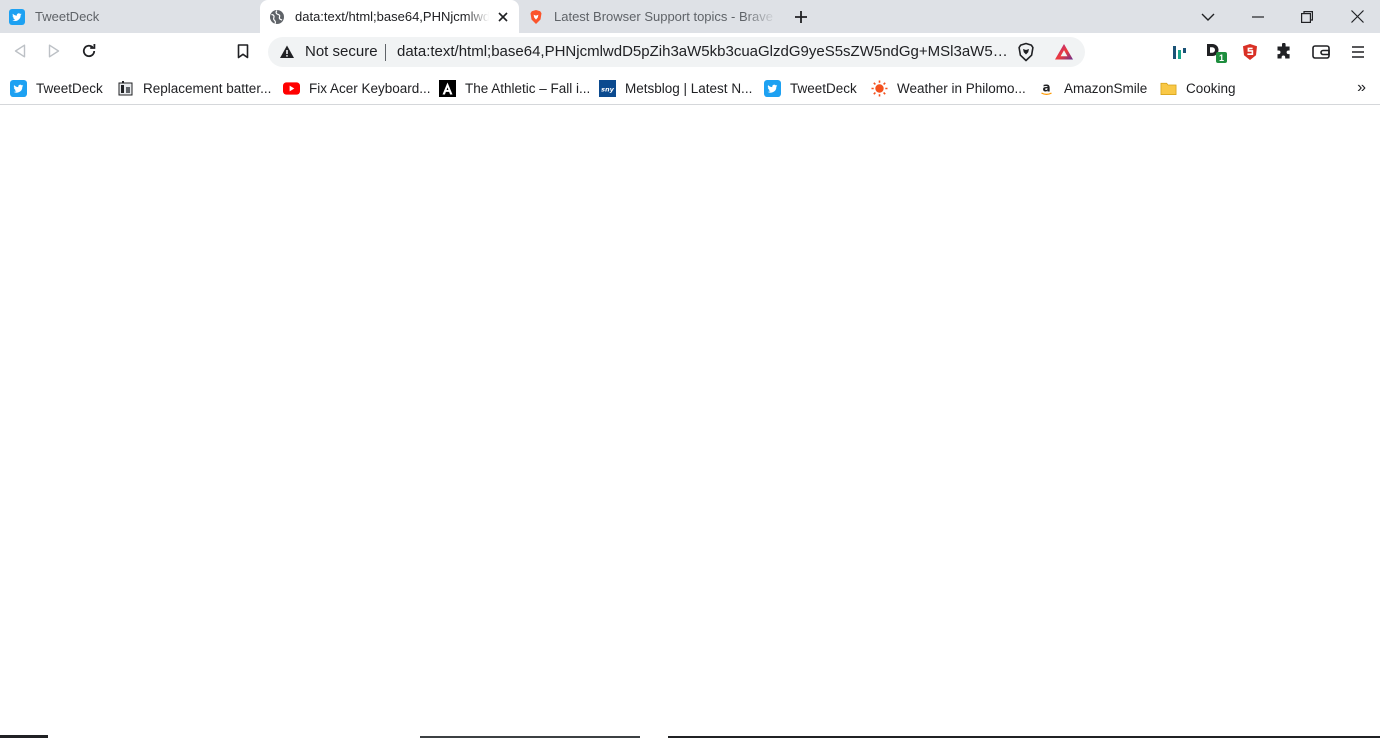 The image size is (1380, 738). I want to click on back-button, so click(20, 51).